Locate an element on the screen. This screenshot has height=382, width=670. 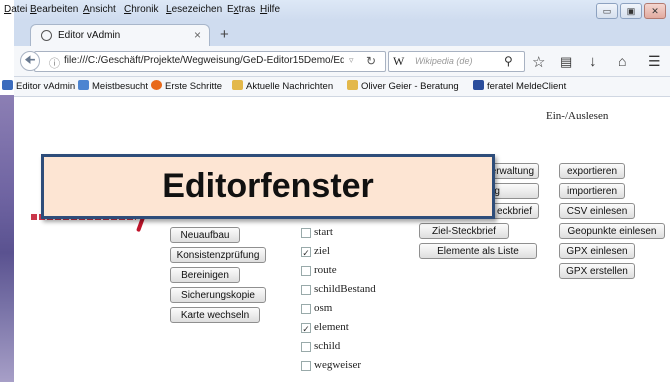
menu-label: nsicht is located at coordinates (102, 9).